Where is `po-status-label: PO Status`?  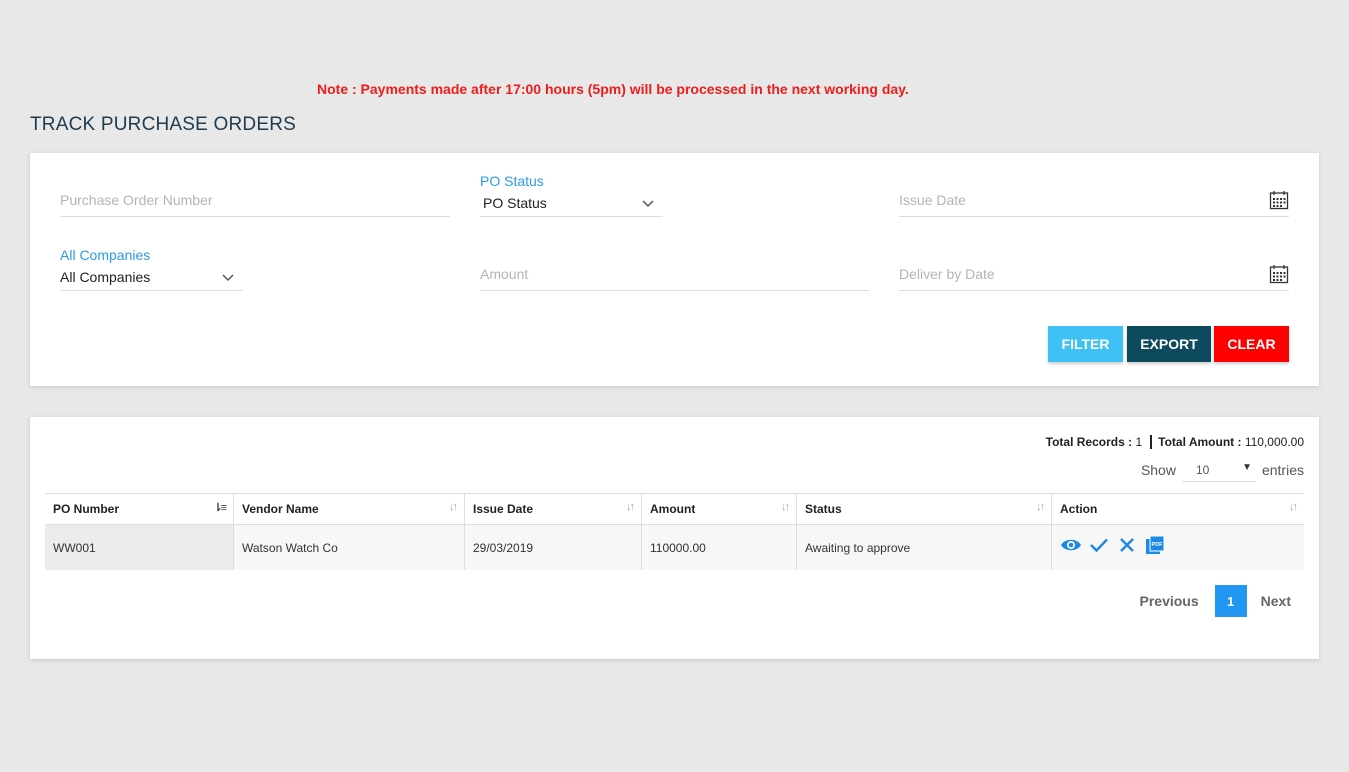
po-status-label: PO Status is located at coordinates (512, 181).